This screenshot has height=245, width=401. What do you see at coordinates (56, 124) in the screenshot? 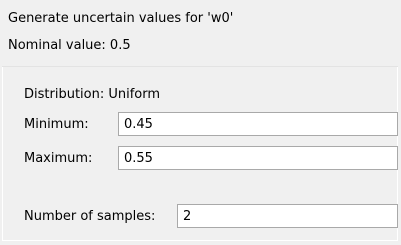
I see `minimum-label: Minimum:` at bounding box center [56, 124].